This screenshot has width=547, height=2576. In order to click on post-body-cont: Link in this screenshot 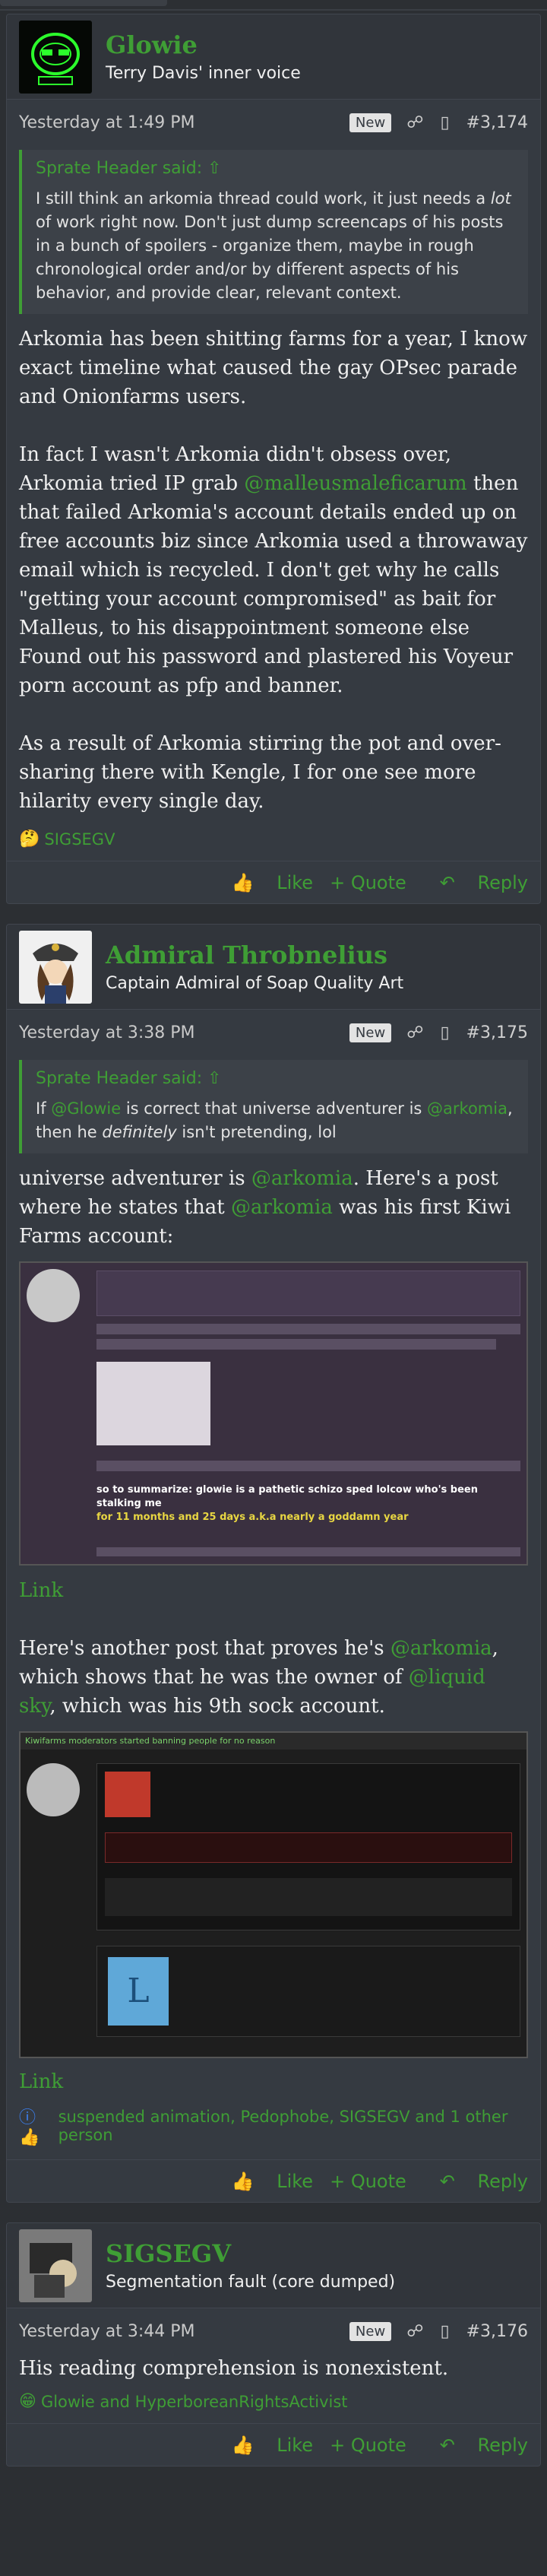, I will do `click(273, 2078)`.